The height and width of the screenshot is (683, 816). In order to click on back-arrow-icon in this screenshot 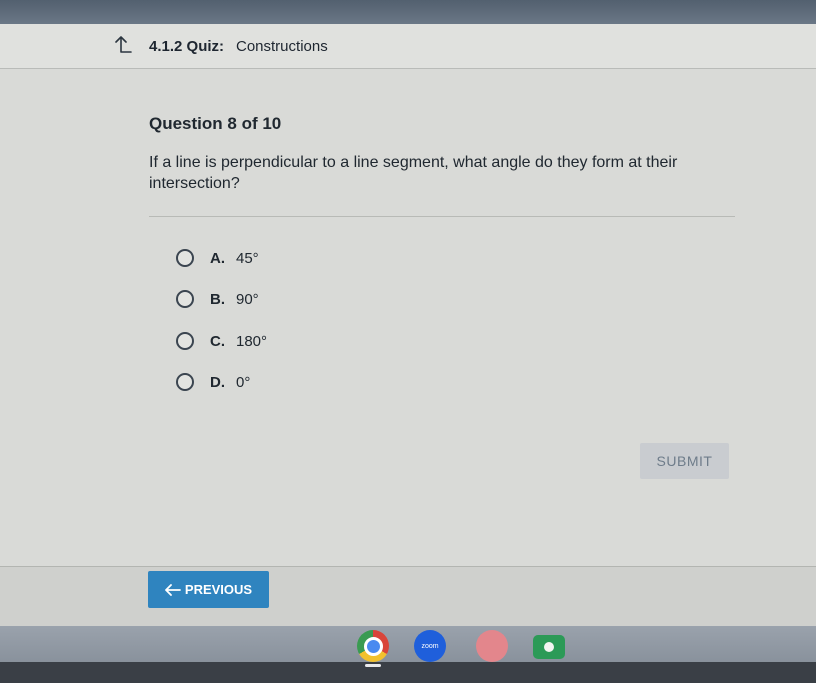, I will do `click(123, 45)`.